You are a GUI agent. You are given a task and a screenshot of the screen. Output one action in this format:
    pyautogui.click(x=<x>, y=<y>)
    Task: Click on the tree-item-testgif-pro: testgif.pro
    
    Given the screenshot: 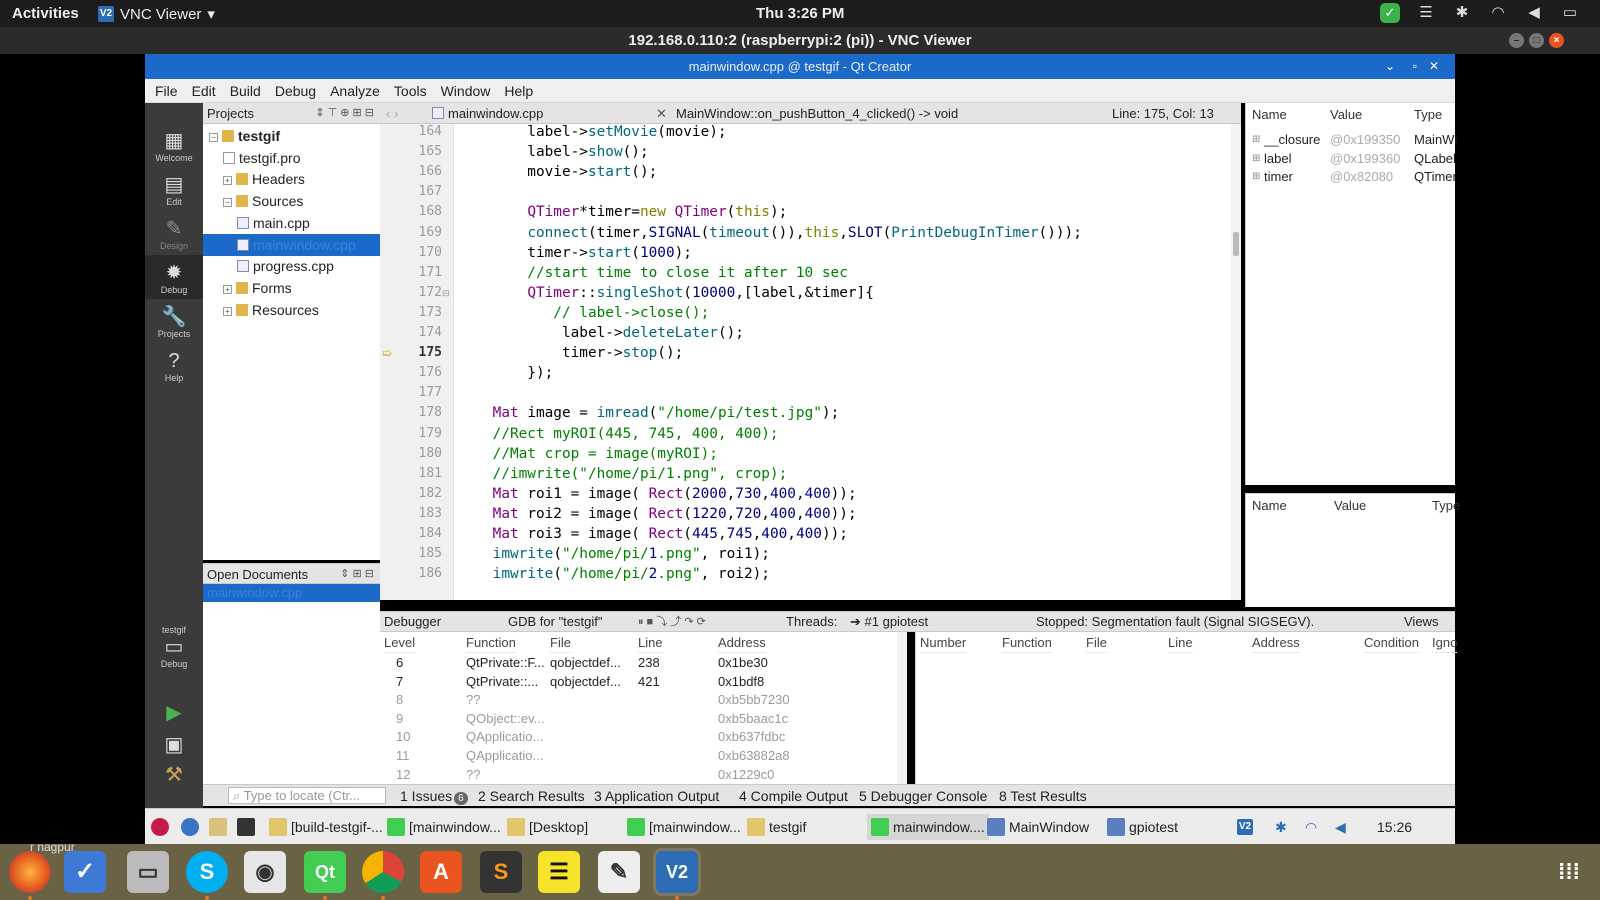 What is the action you would take?
    pyautogui.click(x=291, y=158)
    